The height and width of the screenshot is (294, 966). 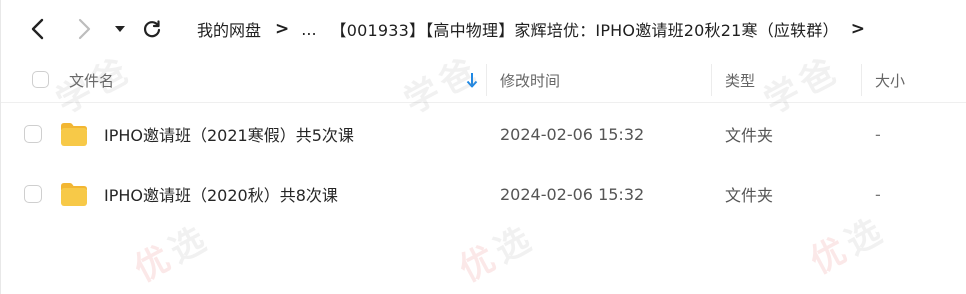 I want to click on chevron-left-icon, so click(x=37, y=29).